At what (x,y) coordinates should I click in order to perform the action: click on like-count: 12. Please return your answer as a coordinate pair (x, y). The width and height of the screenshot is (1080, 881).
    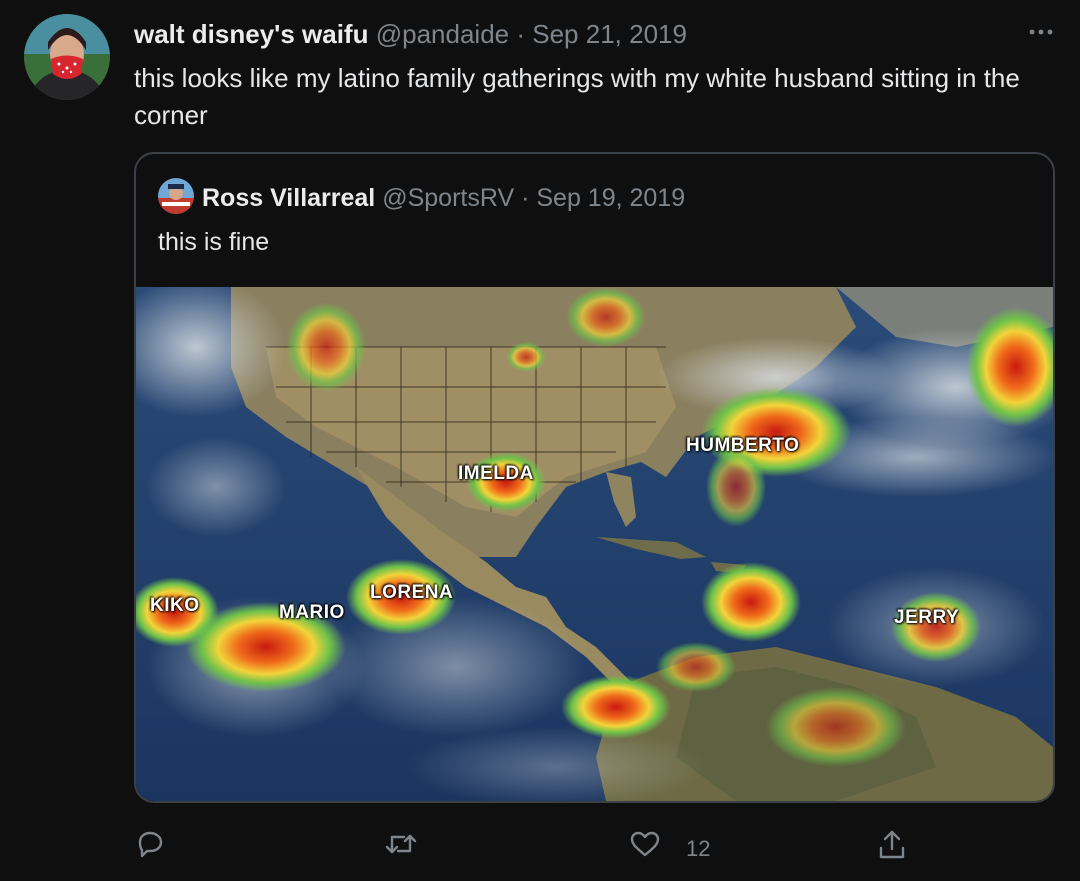
    Looking at the image, I should click on (698, 848).